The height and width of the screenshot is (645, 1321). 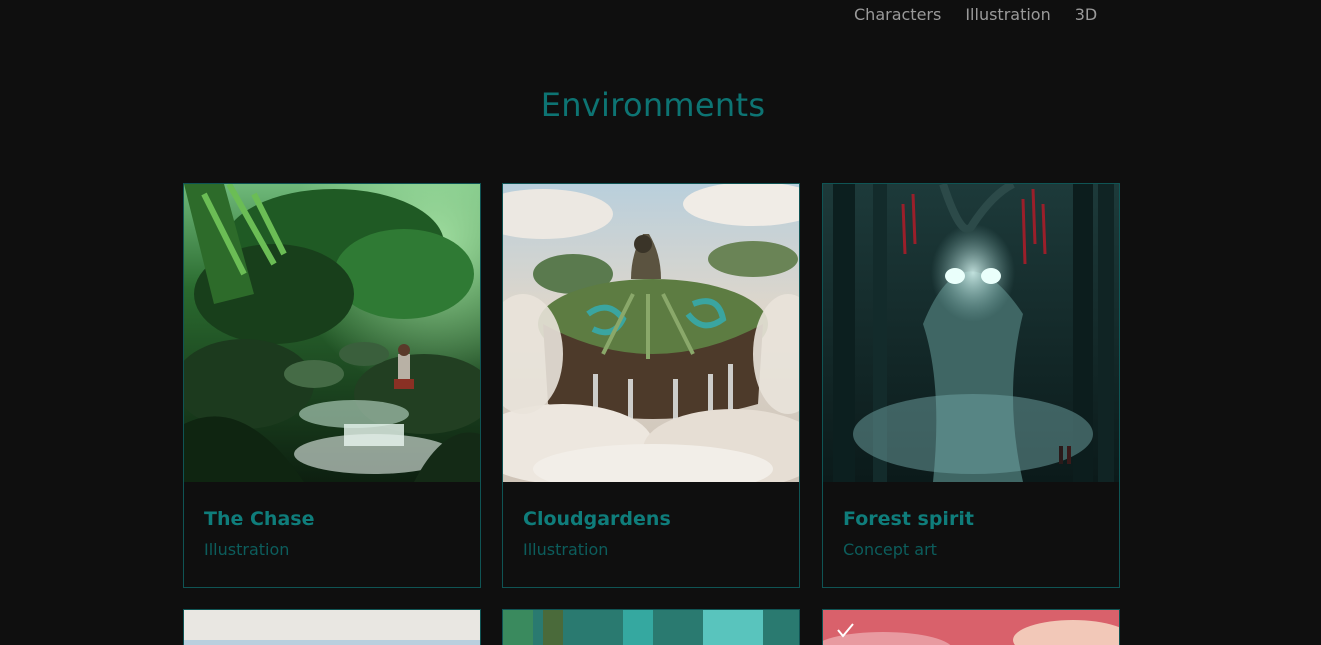 What do you see at coordinates (908, 519) in the screenshot?
I see `card-title: Forest spirit` at bounding box center [908, 519].